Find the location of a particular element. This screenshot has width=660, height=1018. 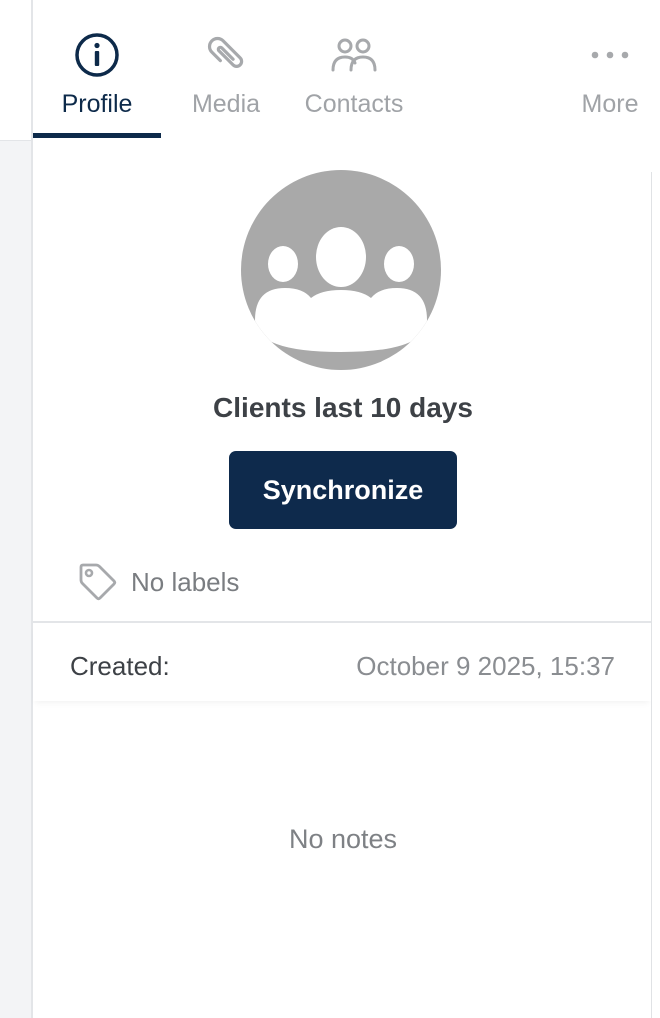

tag-icon is located at coordinates (98, 582).